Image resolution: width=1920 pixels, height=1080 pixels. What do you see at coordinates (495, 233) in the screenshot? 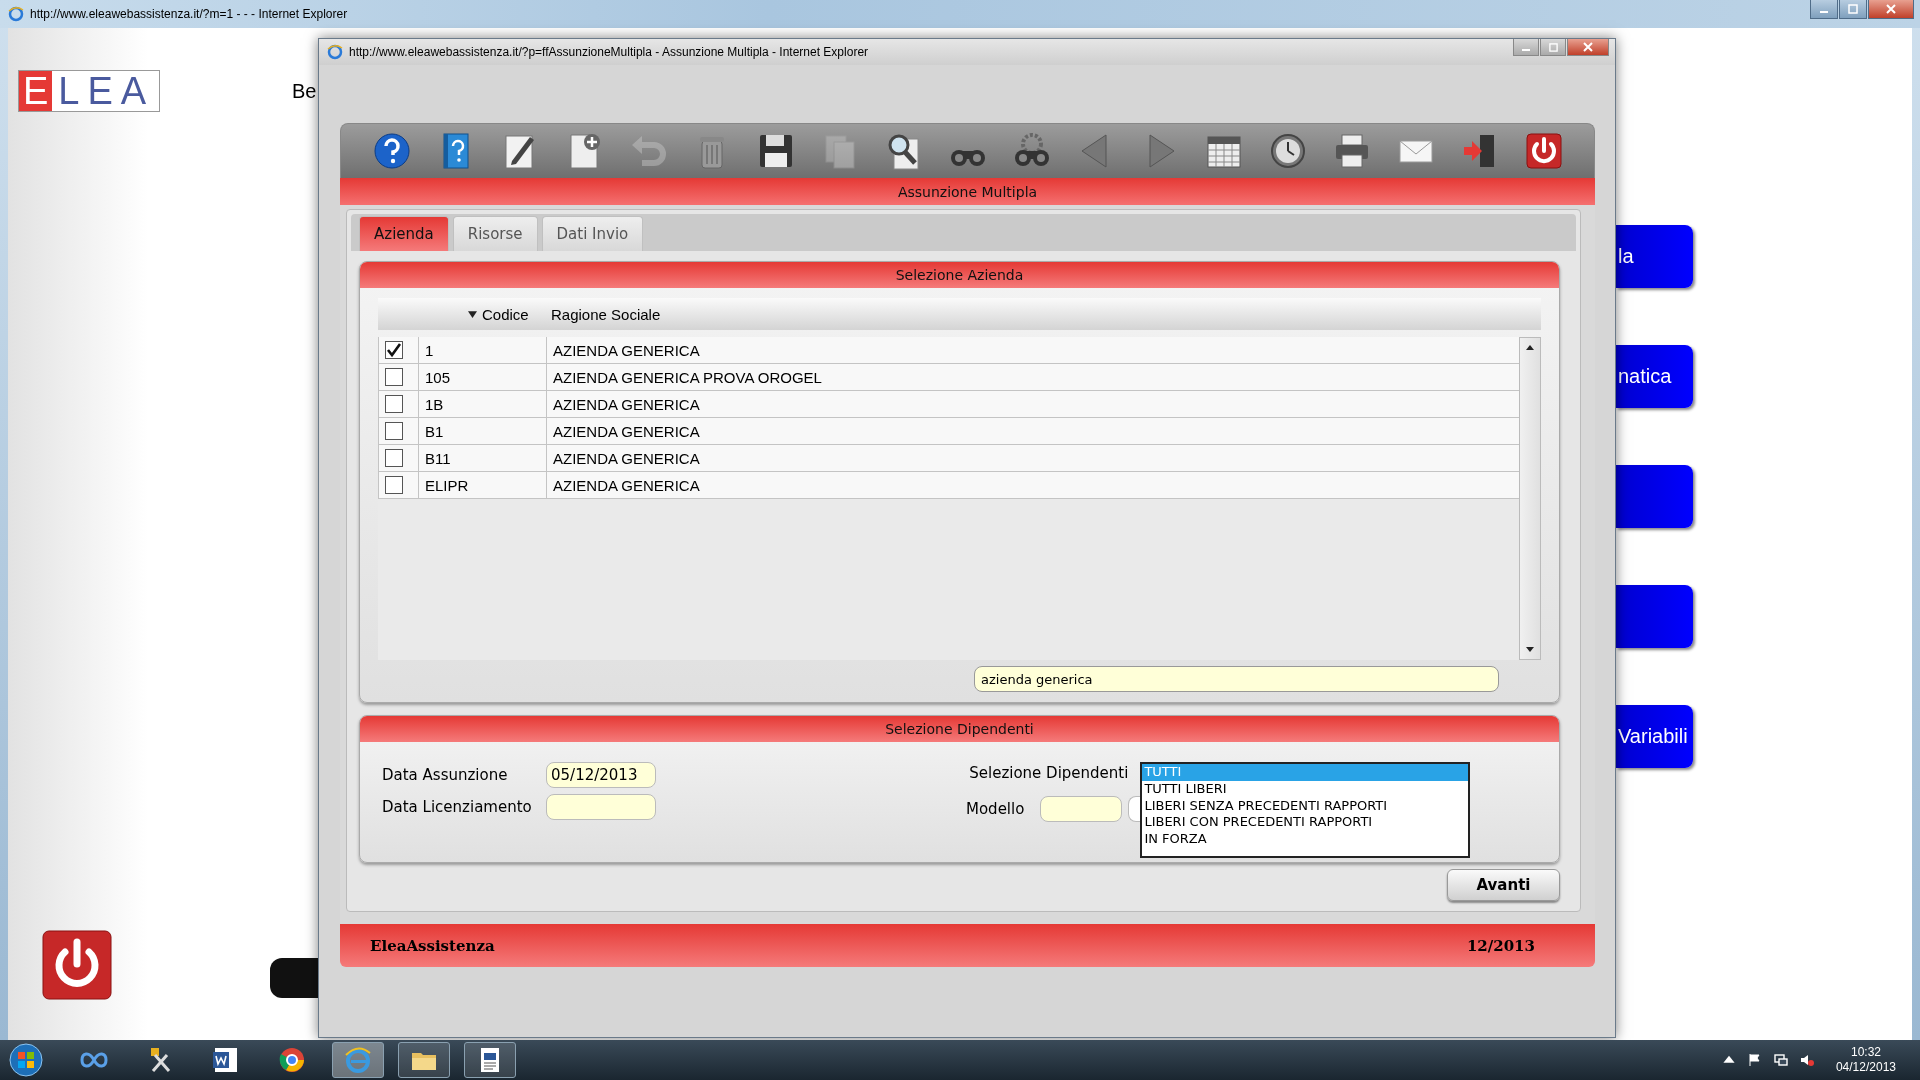
I see `tab: Risorse` at bounding box center [495, 233].